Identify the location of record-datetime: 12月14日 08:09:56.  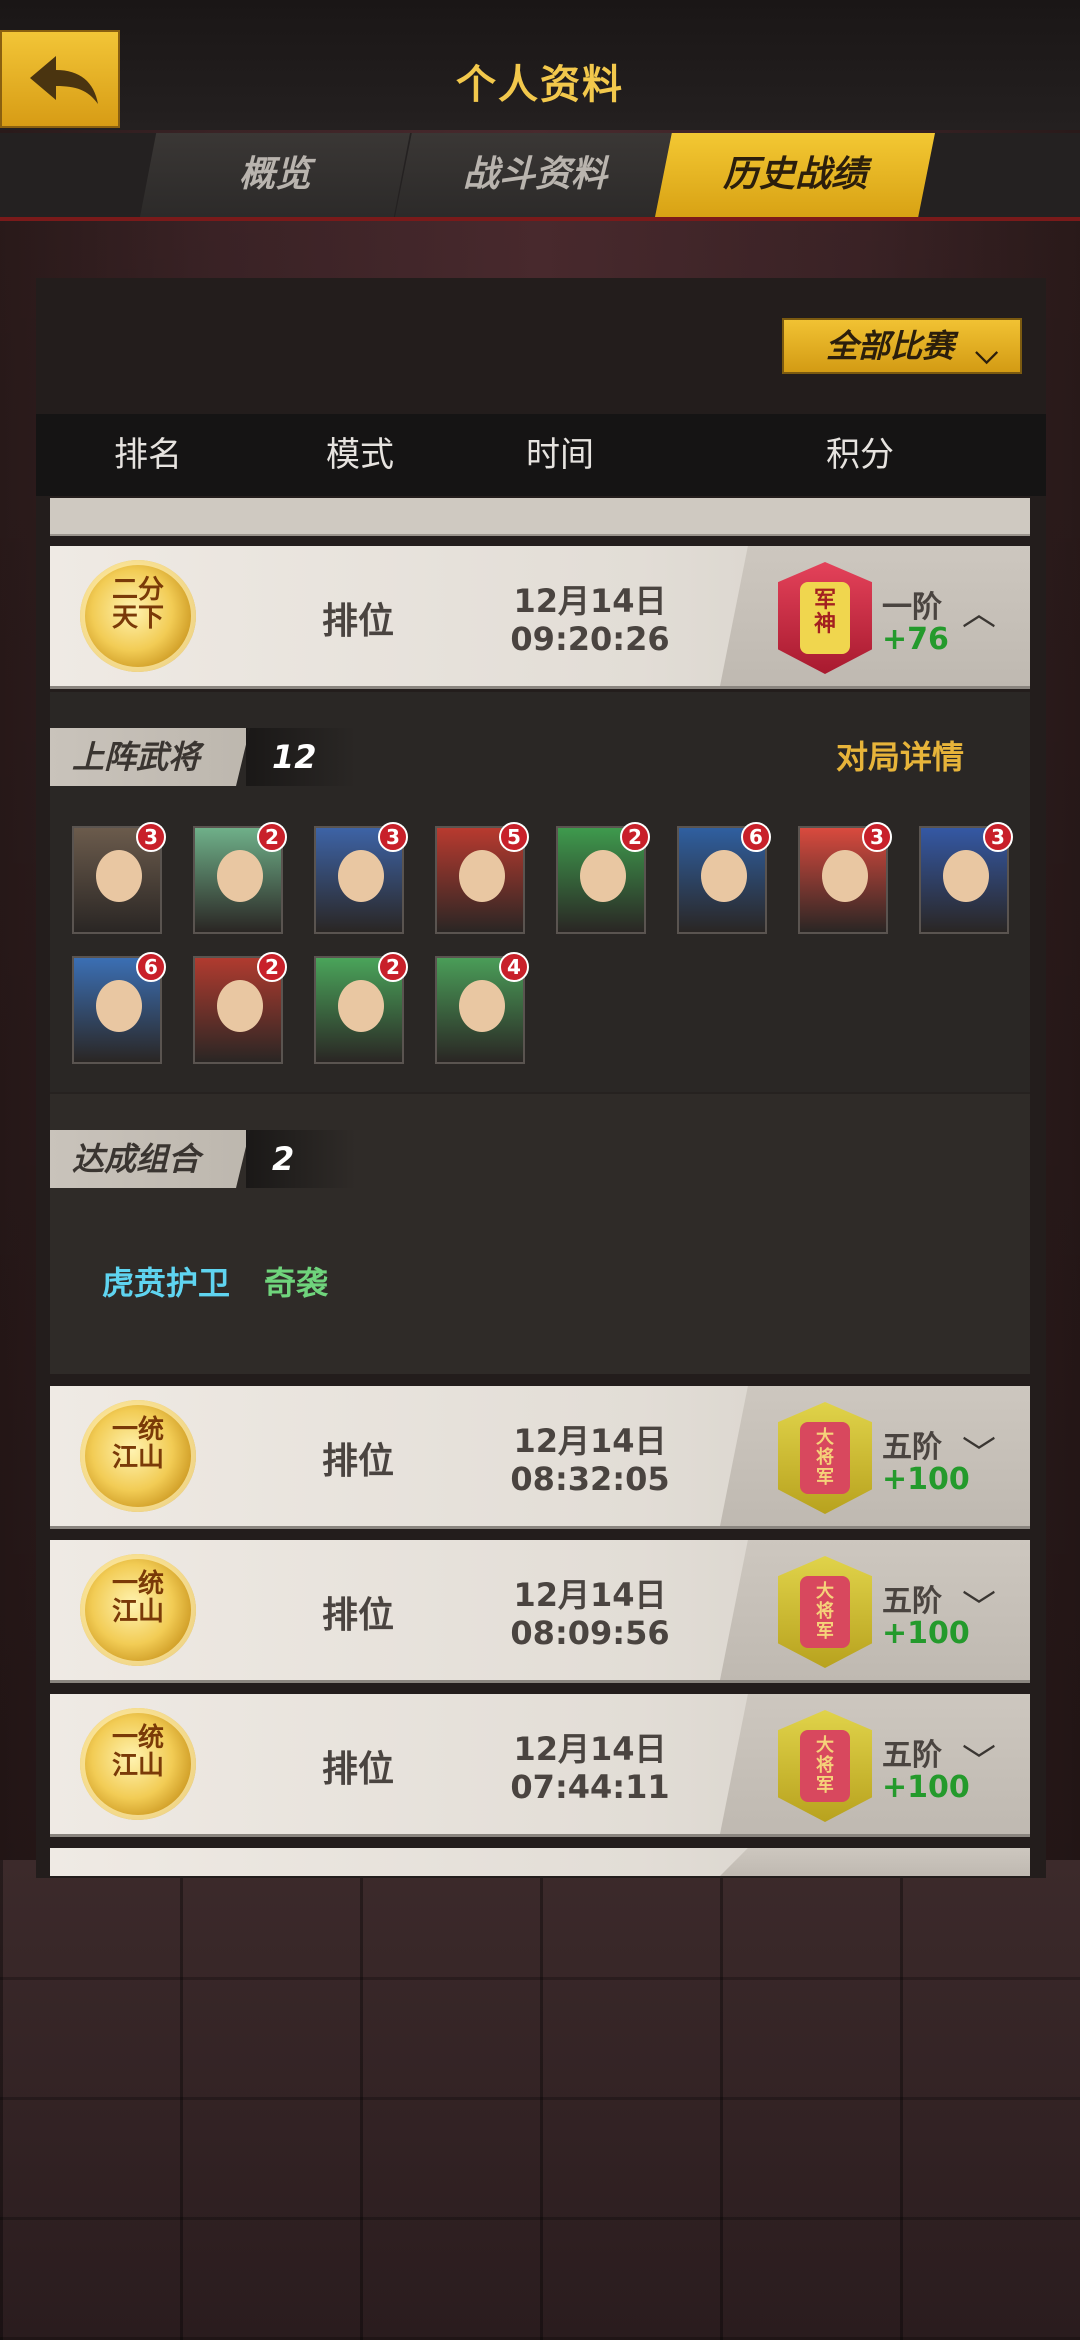
(590, 1614).